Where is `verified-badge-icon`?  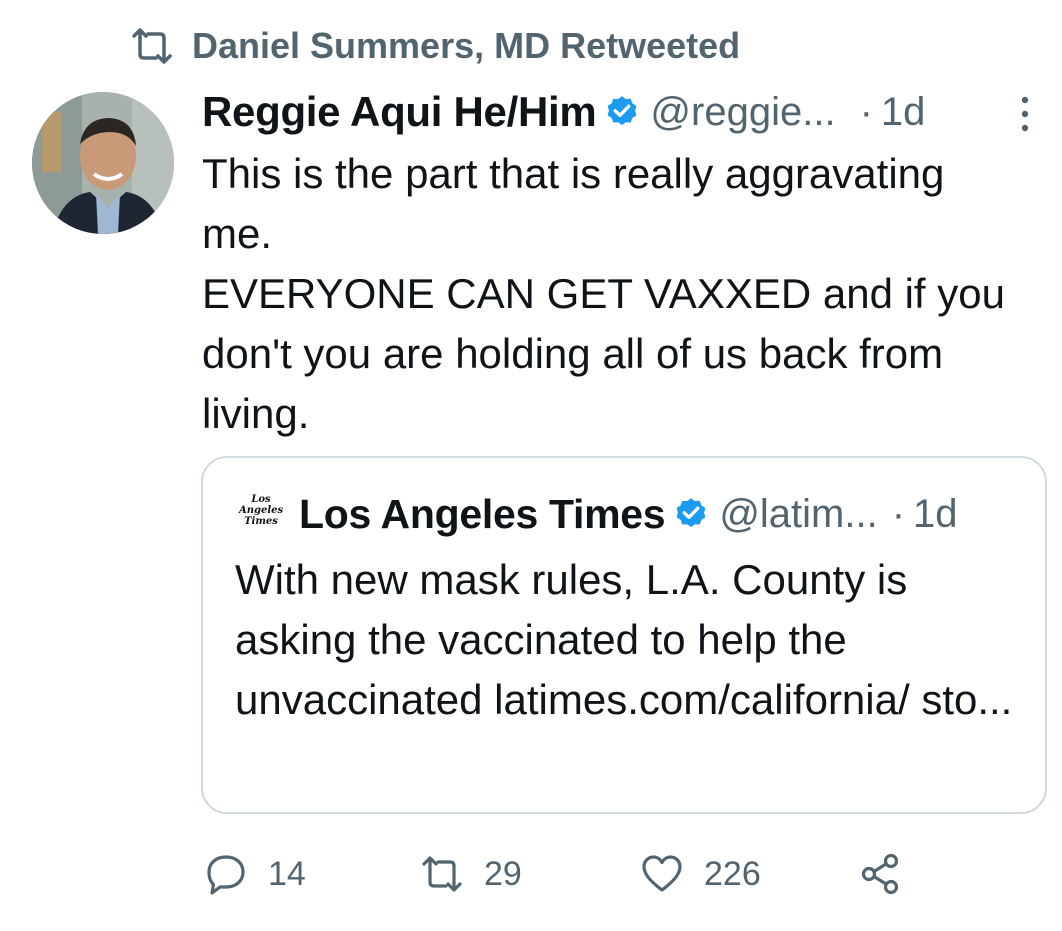 verified-badge-icon is located at coordinates (622, 111).